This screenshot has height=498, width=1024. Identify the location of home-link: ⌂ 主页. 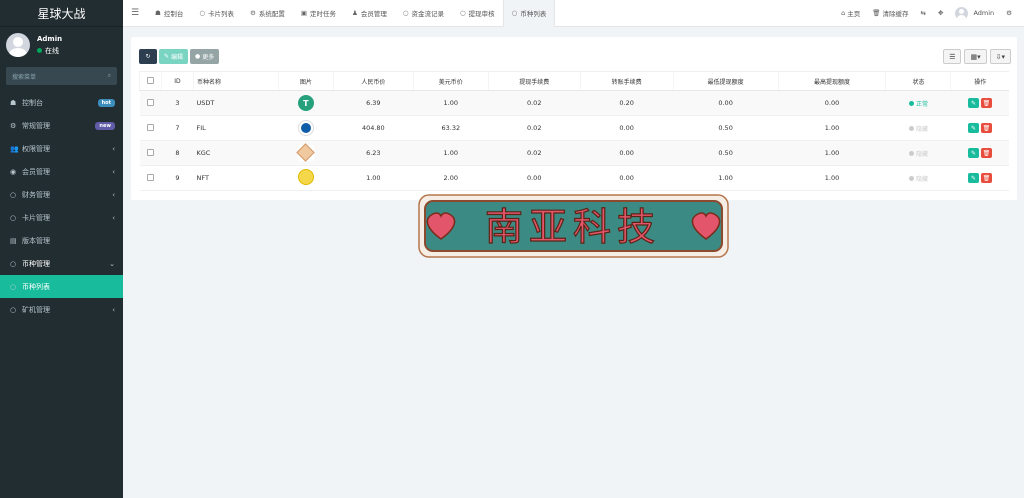
(850, 13).